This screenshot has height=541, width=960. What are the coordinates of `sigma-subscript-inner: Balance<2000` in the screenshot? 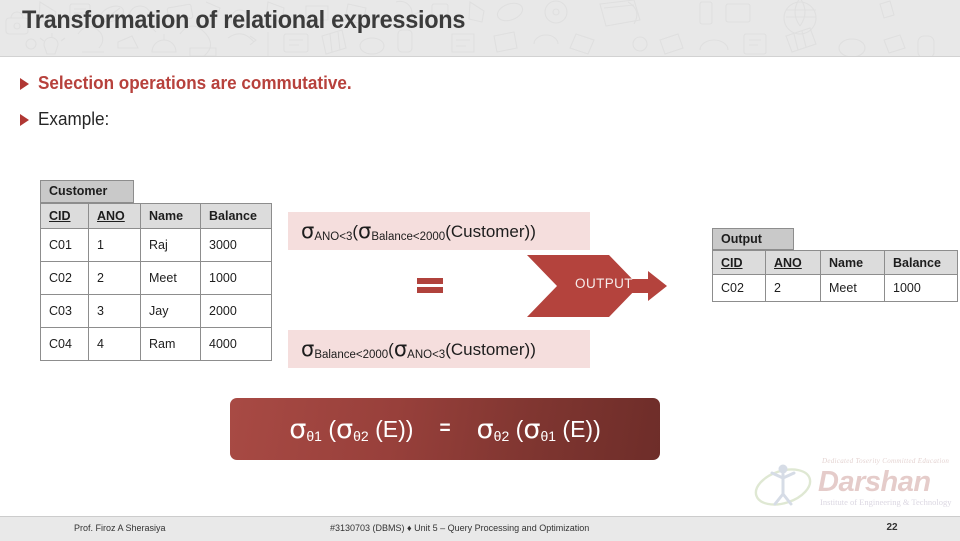 It's located at (408, 237).